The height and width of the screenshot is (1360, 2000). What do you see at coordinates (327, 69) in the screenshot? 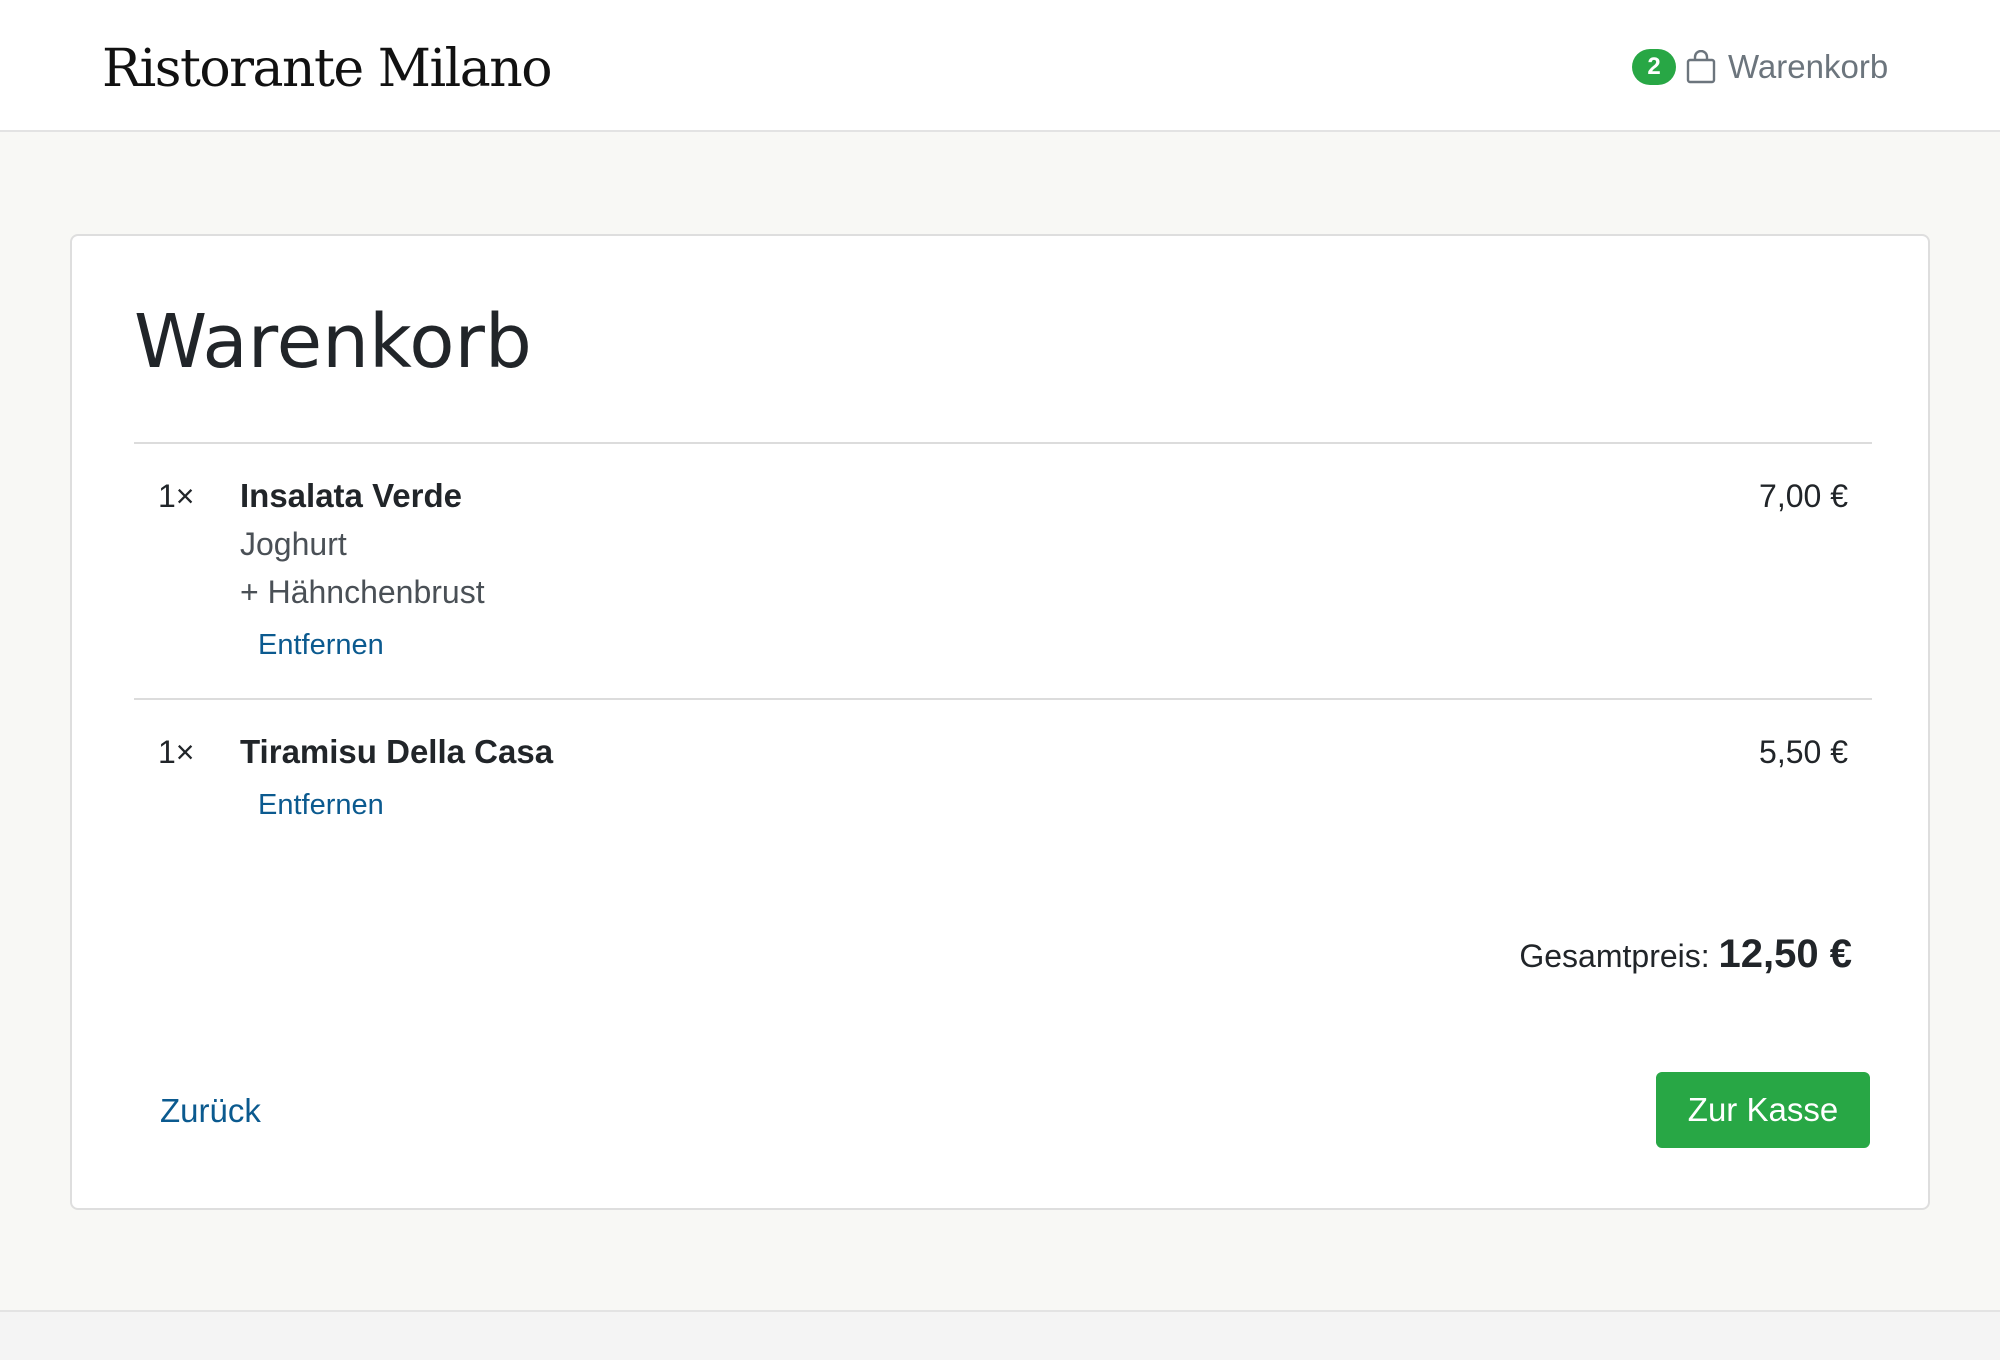
I see `brand-logo: Ristorante Milano` at bounding box center [327, 69].